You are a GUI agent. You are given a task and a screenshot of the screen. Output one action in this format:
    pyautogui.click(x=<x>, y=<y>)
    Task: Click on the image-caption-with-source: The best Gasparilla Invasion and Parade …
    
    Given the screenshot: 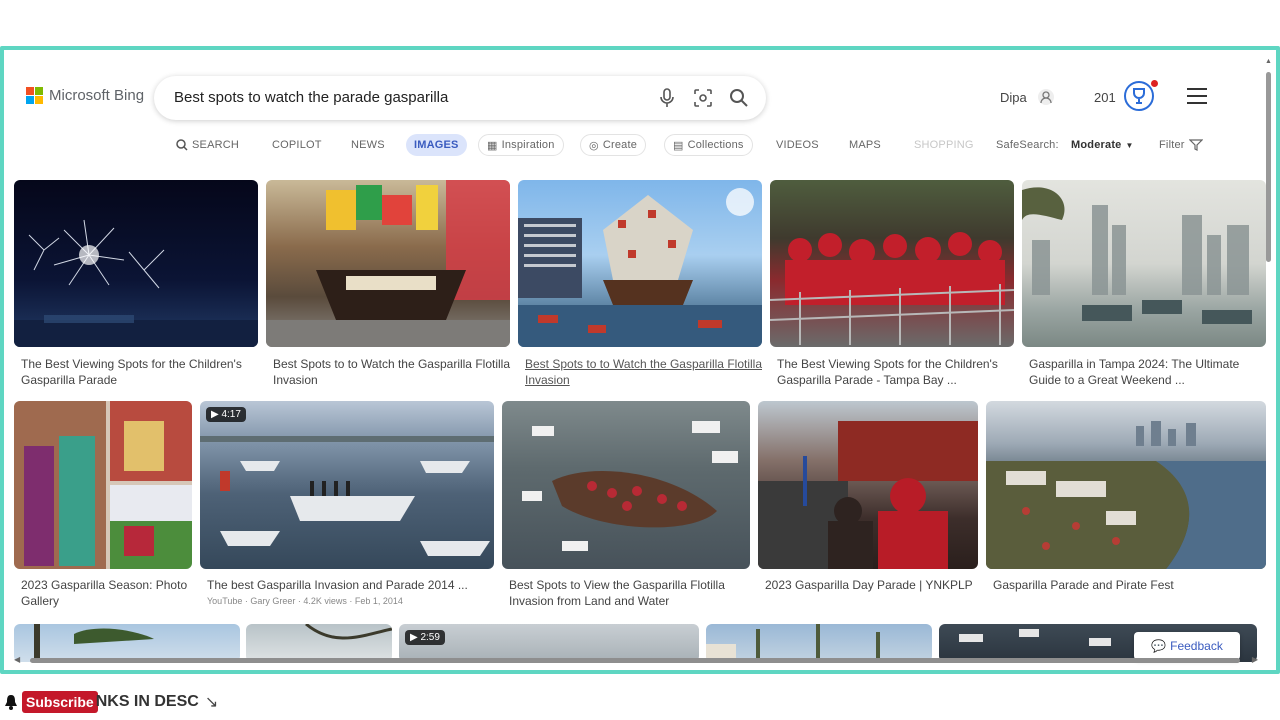 What is the action you would take?
    pyautogui.click(x=352, y=593)
    